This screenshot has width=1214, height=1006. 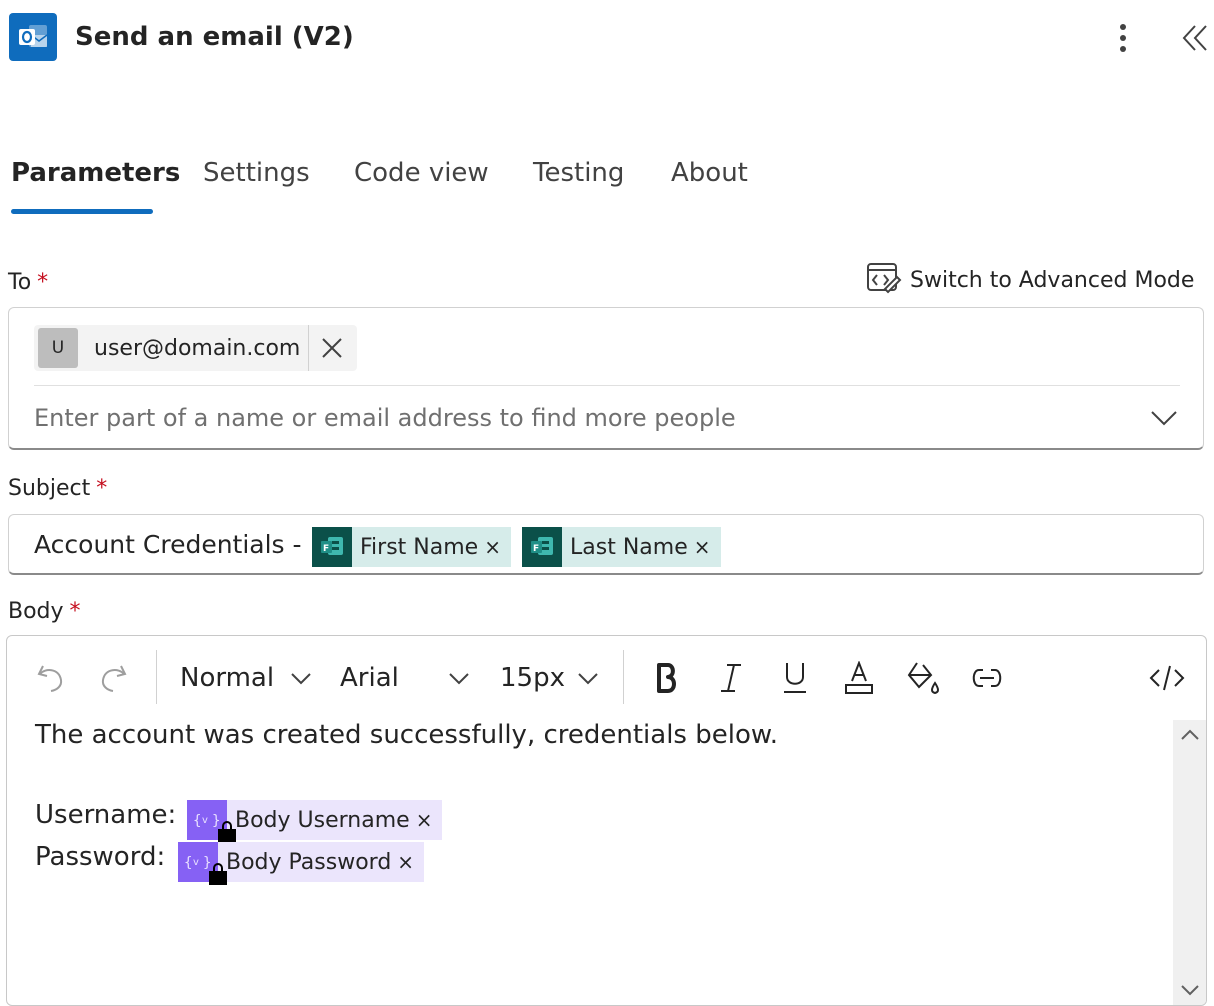 What do you see at coordinates (214, 37) in the screenshot?
I see `page-title: Send an email (V2)` at bounding box center [214, 37].